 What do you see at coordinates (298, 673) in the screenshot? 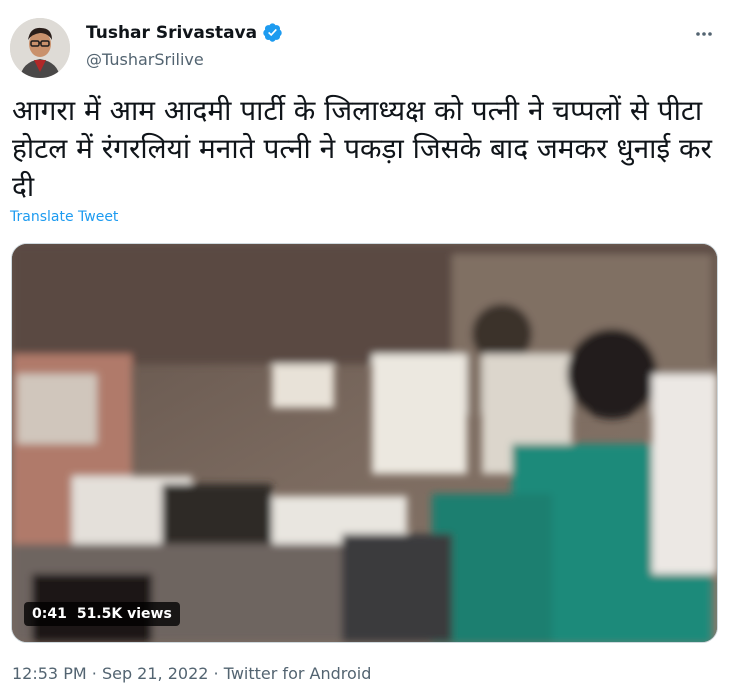
I see `tweet-source: Twitter for Android` at bounding box center [298, 673].